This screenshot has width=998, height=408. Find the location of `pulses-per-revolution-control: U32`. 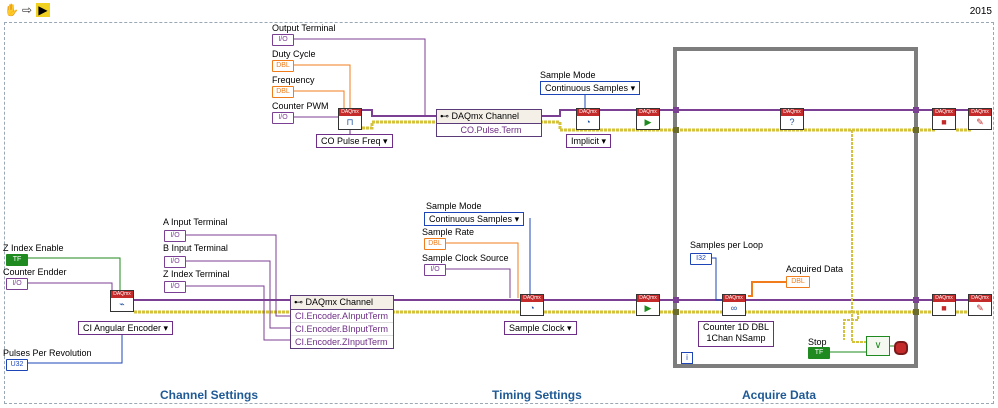

pulses-per-revolution-control: U32 is located at coordinates (17, 365).